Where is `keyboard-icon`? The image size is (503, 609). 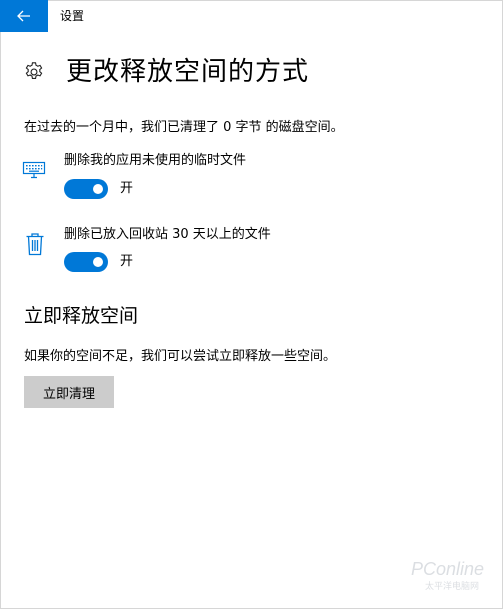
keyboard-icon is located at coordinates (34, 170).